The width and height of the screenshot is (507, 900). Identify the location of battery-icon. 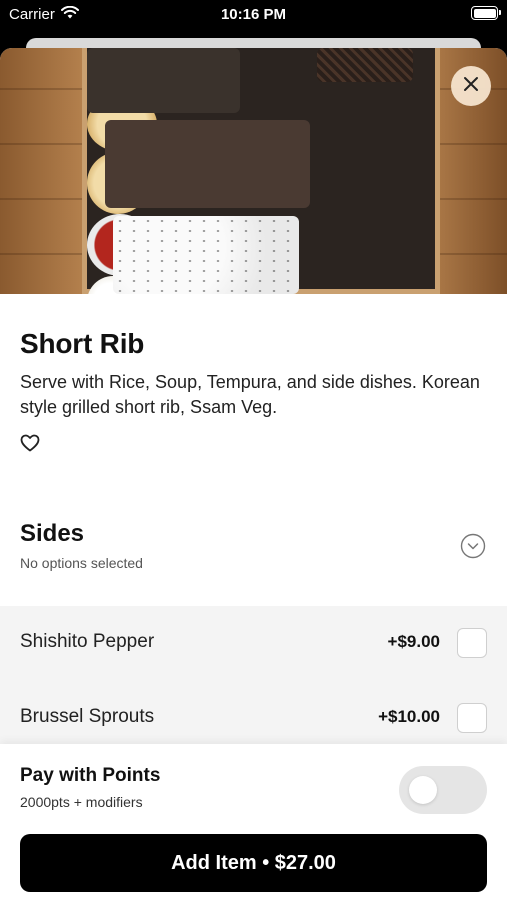
(486, 13).